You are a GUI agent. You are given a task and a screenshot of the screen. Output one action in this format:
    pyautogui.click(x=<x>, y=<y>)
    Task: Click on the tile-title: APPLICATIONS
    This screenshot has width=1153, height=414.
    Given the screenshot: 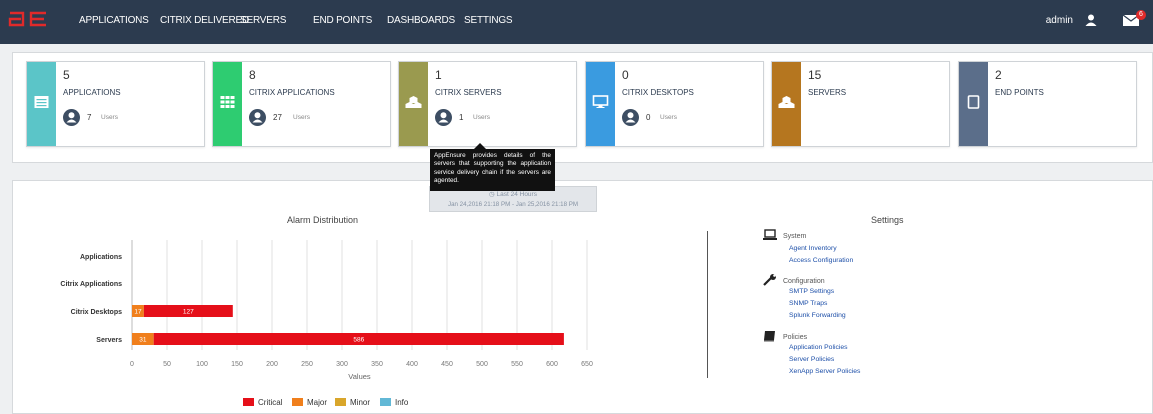 What is the action you would take?
    pyautogui.click(x=92, y=92)
    